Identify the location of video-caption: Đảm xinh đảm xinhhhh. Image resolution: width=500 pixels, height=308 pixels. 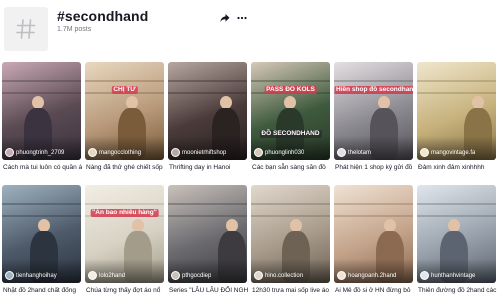
(457, 167).